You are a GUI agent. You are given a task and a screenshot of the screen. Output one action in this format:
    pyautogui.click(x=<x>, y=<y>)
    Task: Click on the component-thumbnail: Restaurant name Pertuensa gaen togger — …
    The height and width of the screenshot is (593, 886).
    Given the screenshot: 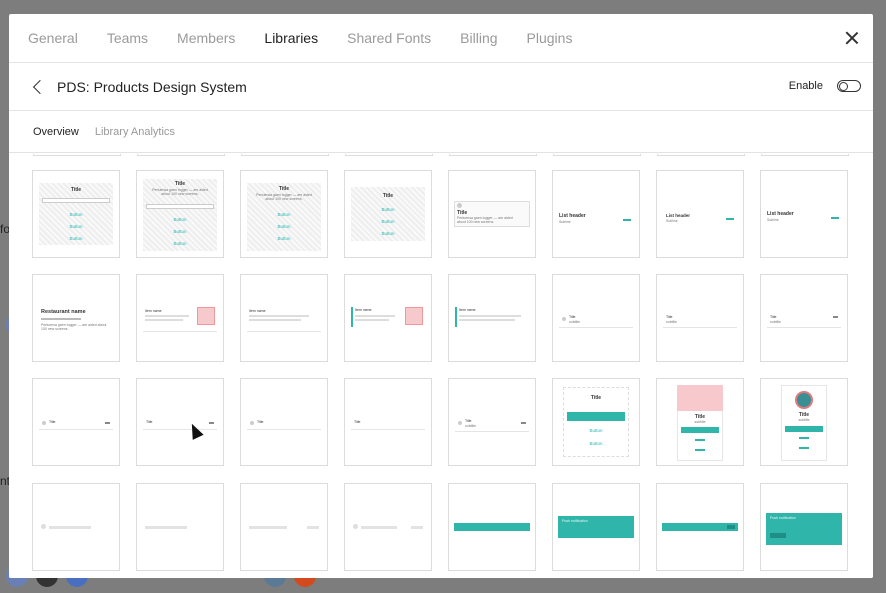 What is the action you would take?
    pyautogui.click(x=76, y=318)
    